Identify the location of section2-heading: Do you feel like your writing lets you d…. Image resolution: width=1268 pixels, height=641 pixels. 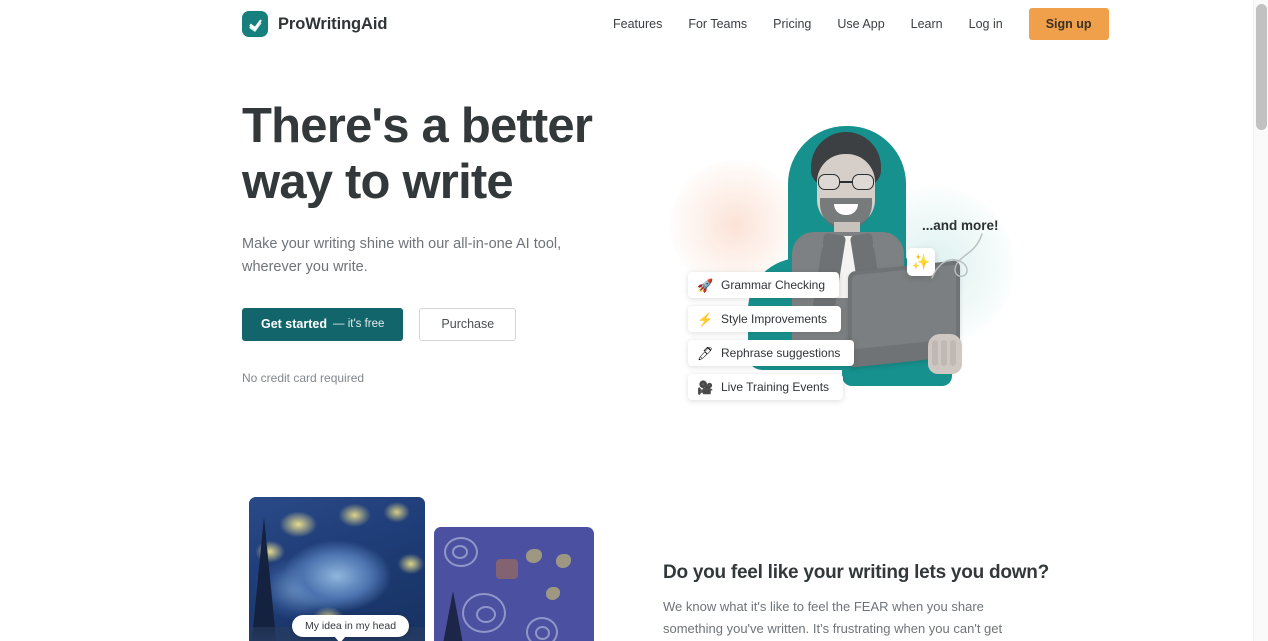
(856, 572).